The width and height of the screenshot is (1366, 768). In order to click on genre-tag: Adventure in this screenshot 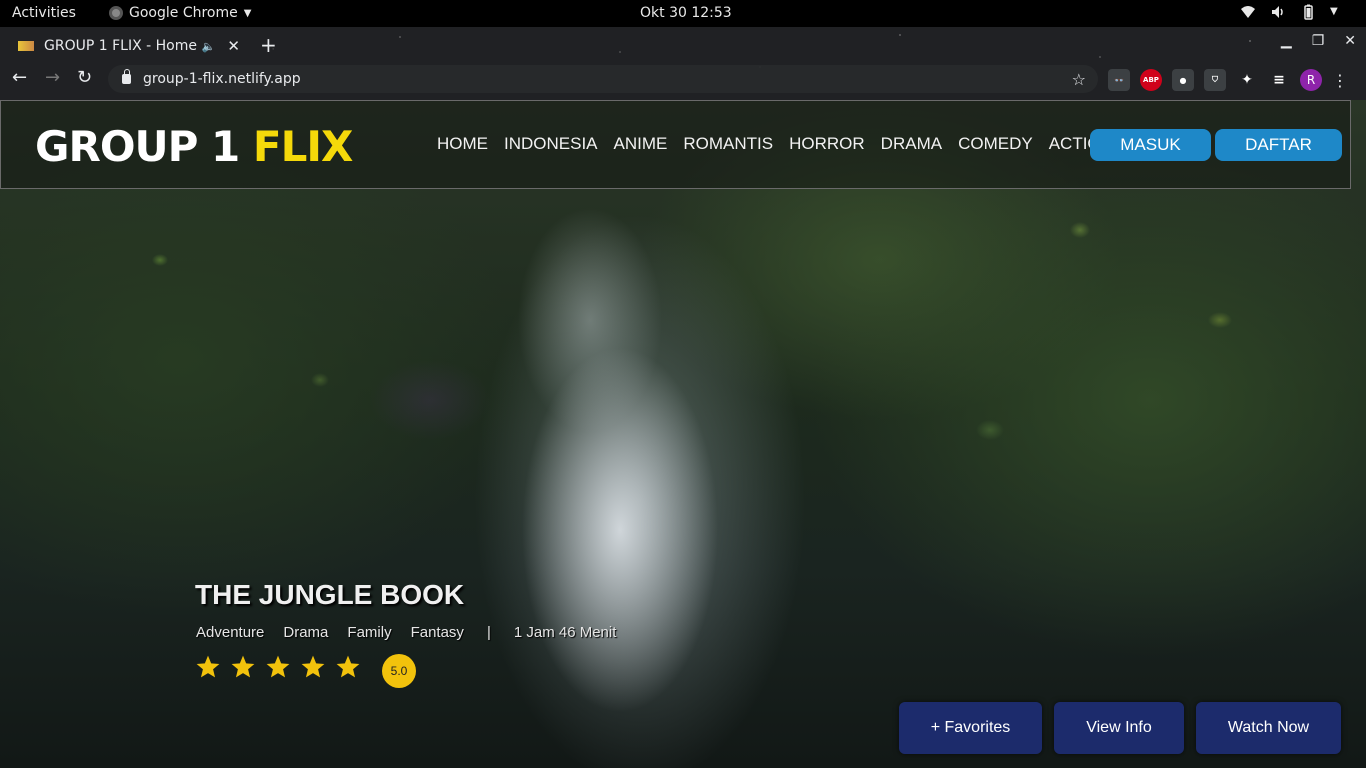, I will do `click(230, 632)`.